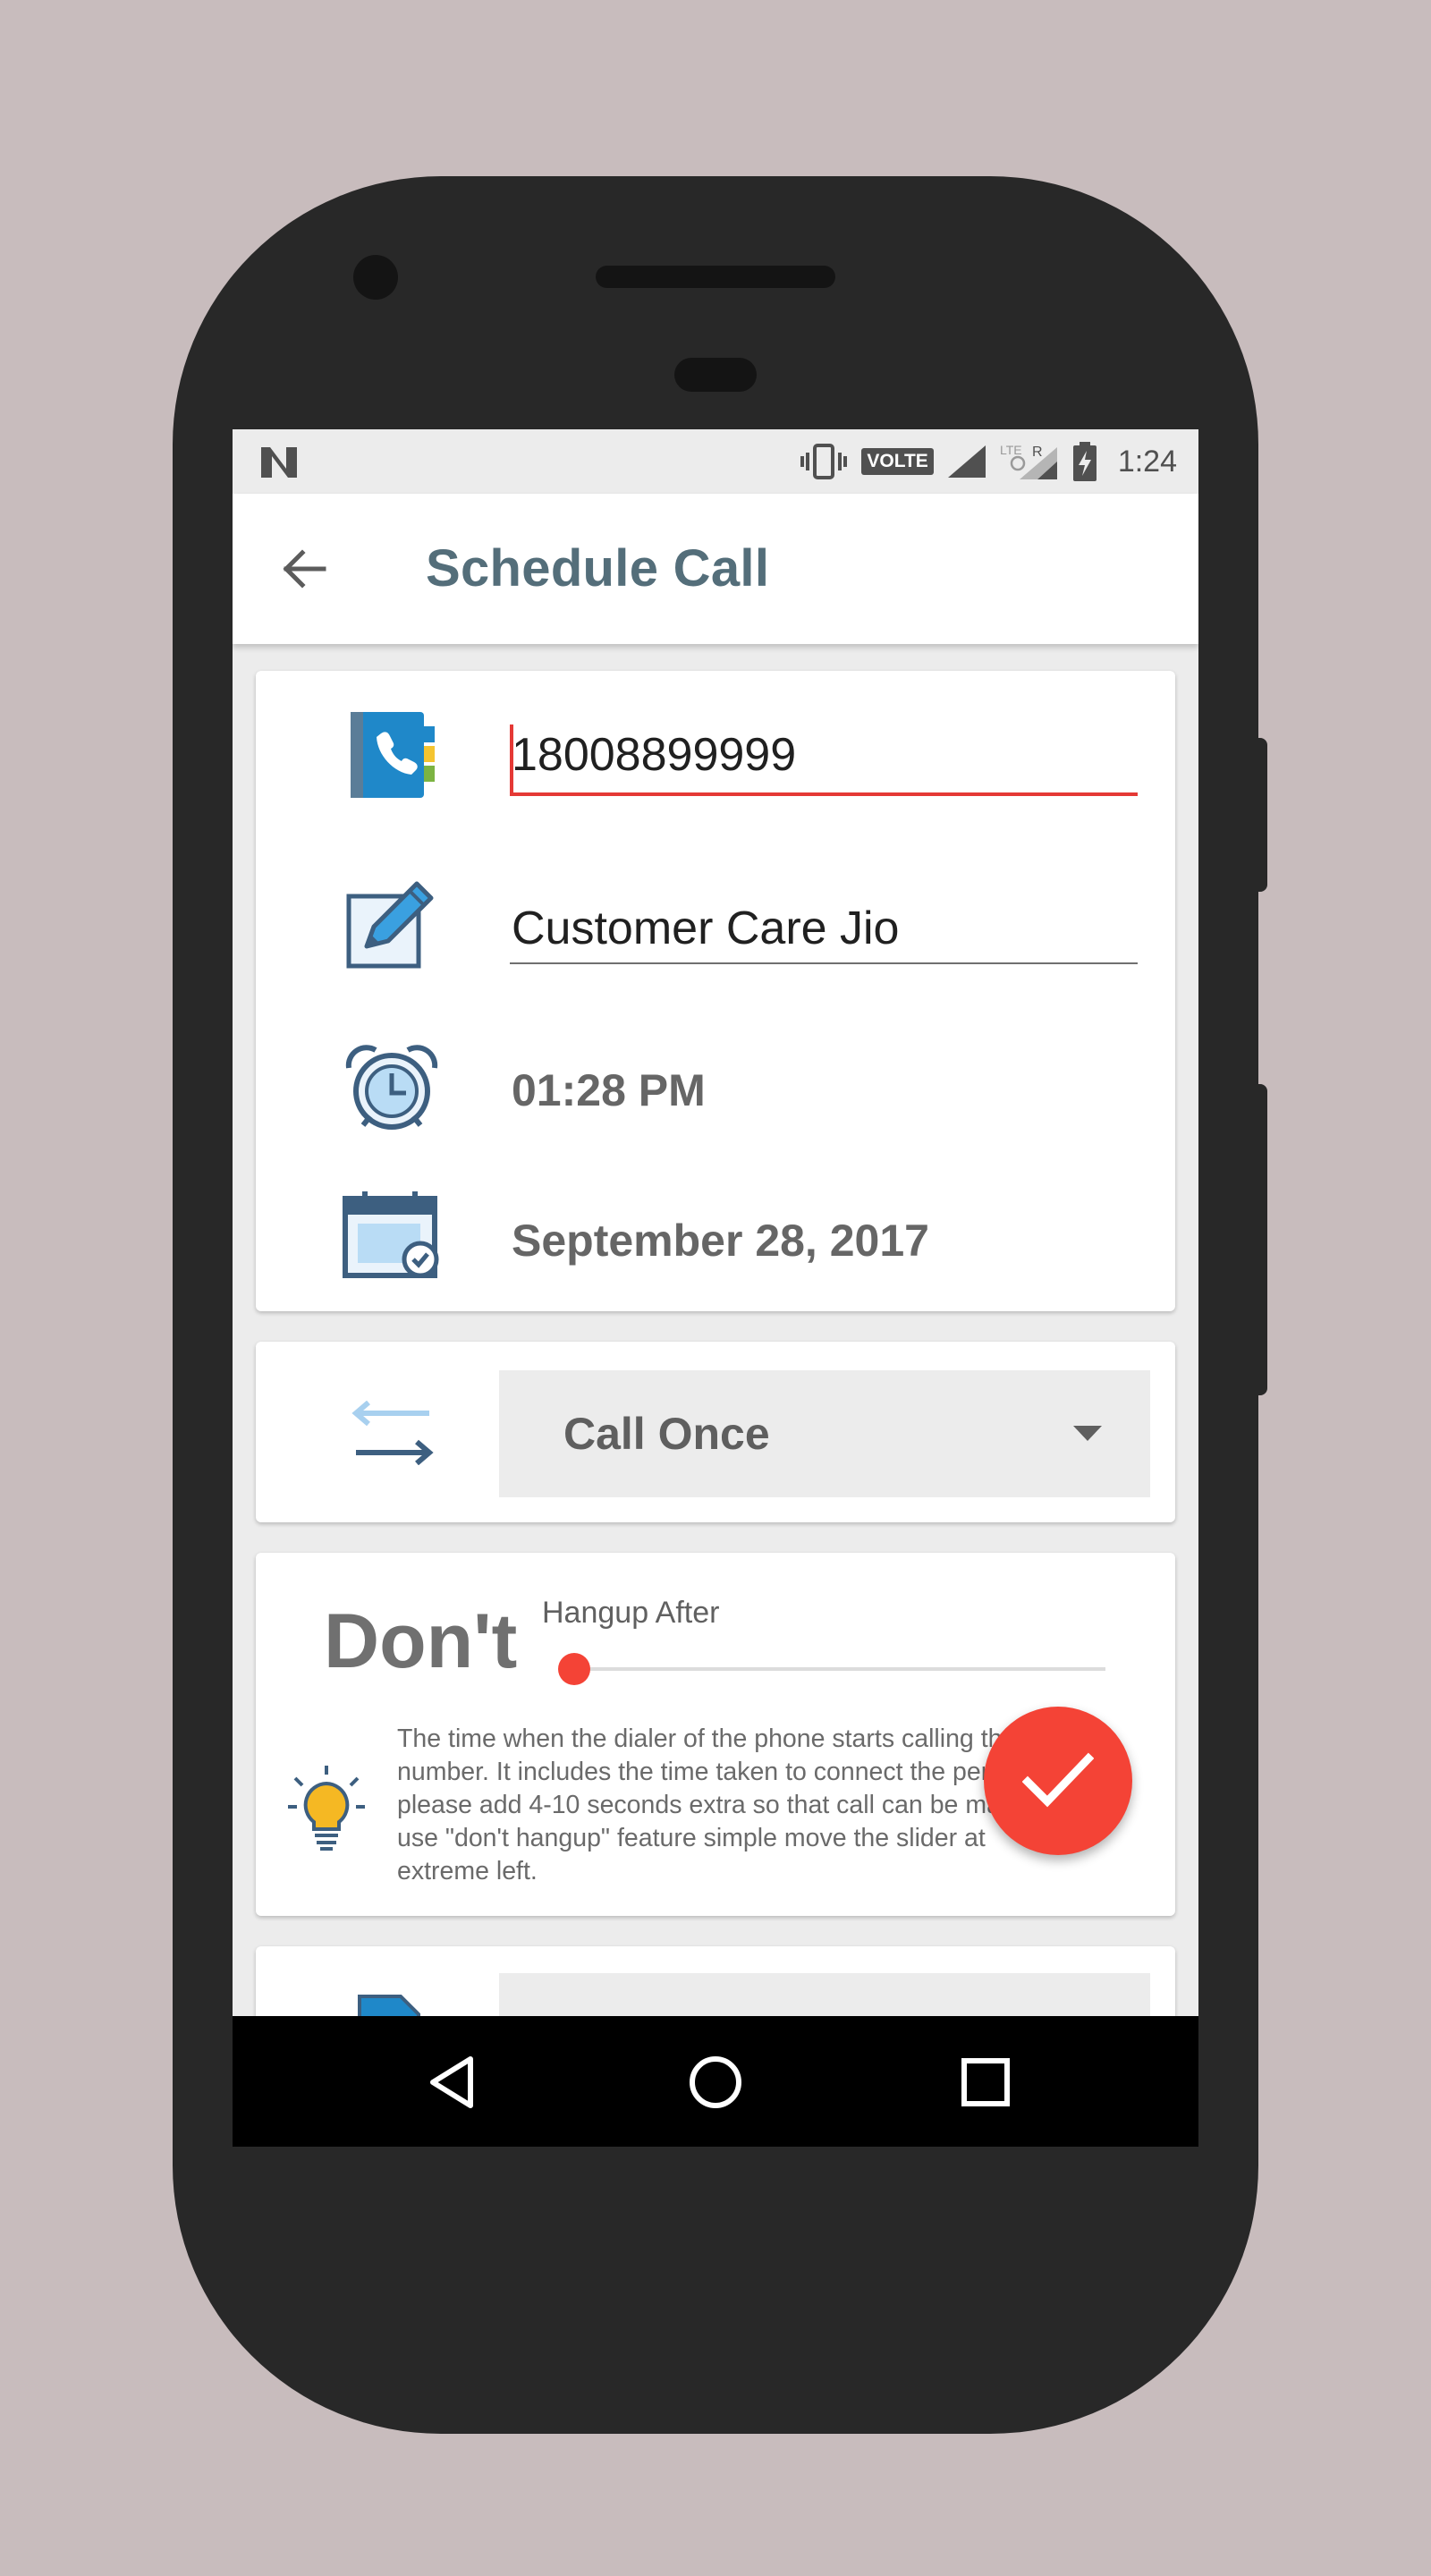  I want to click on phone-number-underline, so click(824, 794).